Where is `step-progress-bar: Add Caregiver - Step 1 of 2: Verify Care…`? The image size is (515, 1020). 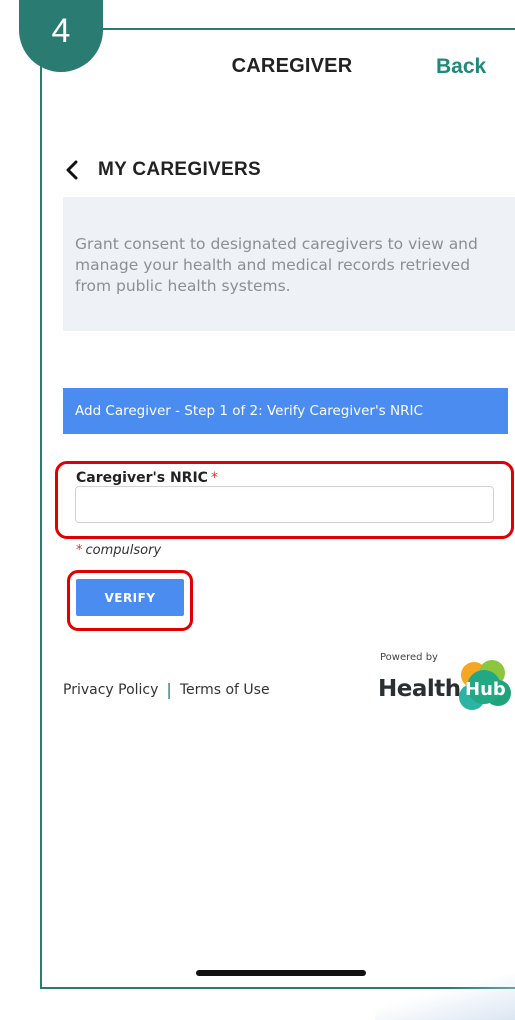 step-progress-bar: Add Caregiver - Step 1 of 2: Verify Care… is located at coordinates (285, 411).